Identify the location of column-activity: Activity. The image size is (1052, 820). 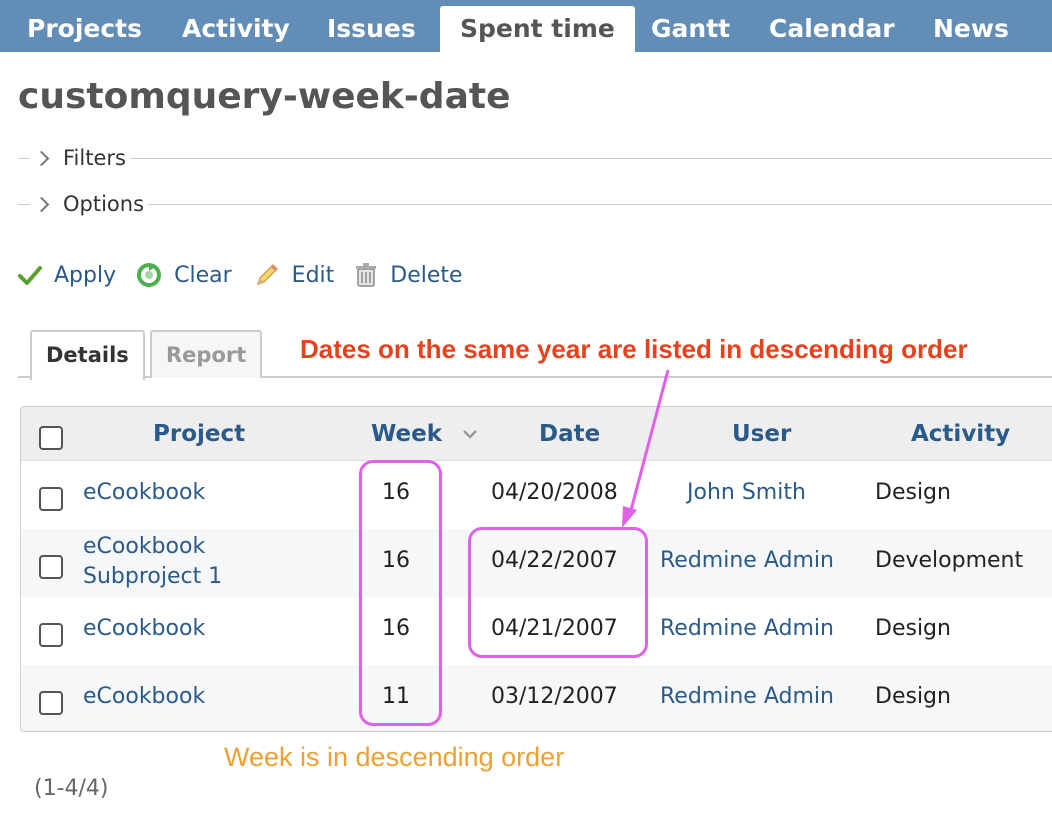
(960, 434).